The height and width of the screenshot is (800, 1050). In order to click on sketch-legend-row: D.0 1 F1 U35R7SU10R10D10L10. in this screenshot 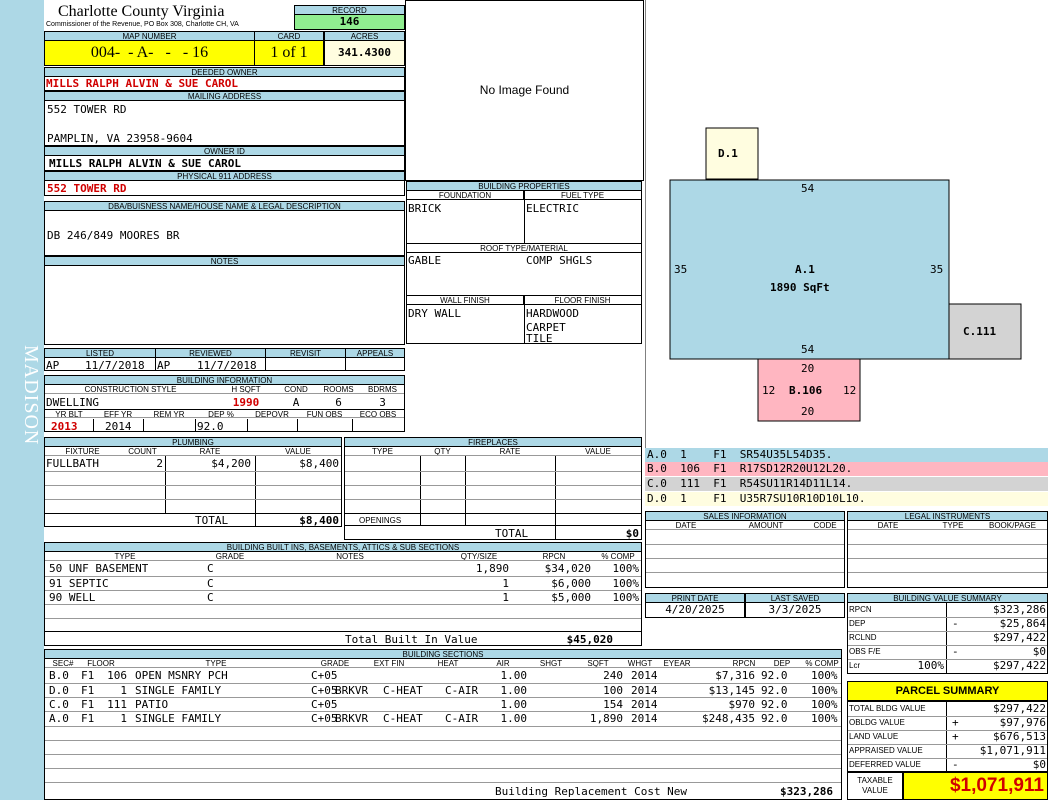, I will do `click(846, 499)`.